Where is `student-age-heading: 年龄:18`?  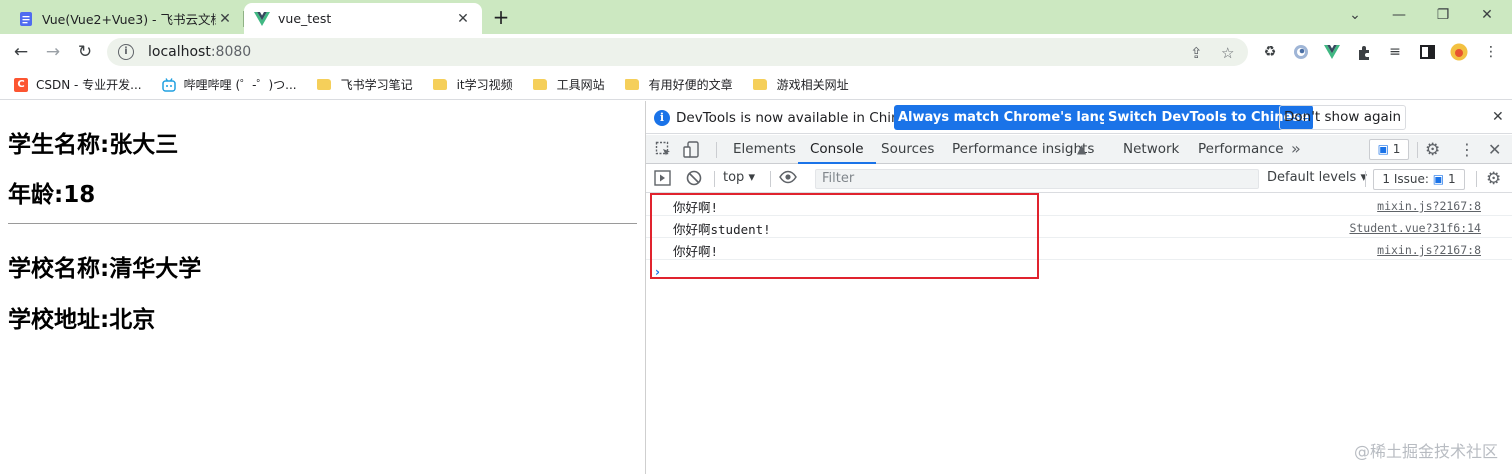 student-age-heading: 年龄:18 is located at coordinates (52, 195).